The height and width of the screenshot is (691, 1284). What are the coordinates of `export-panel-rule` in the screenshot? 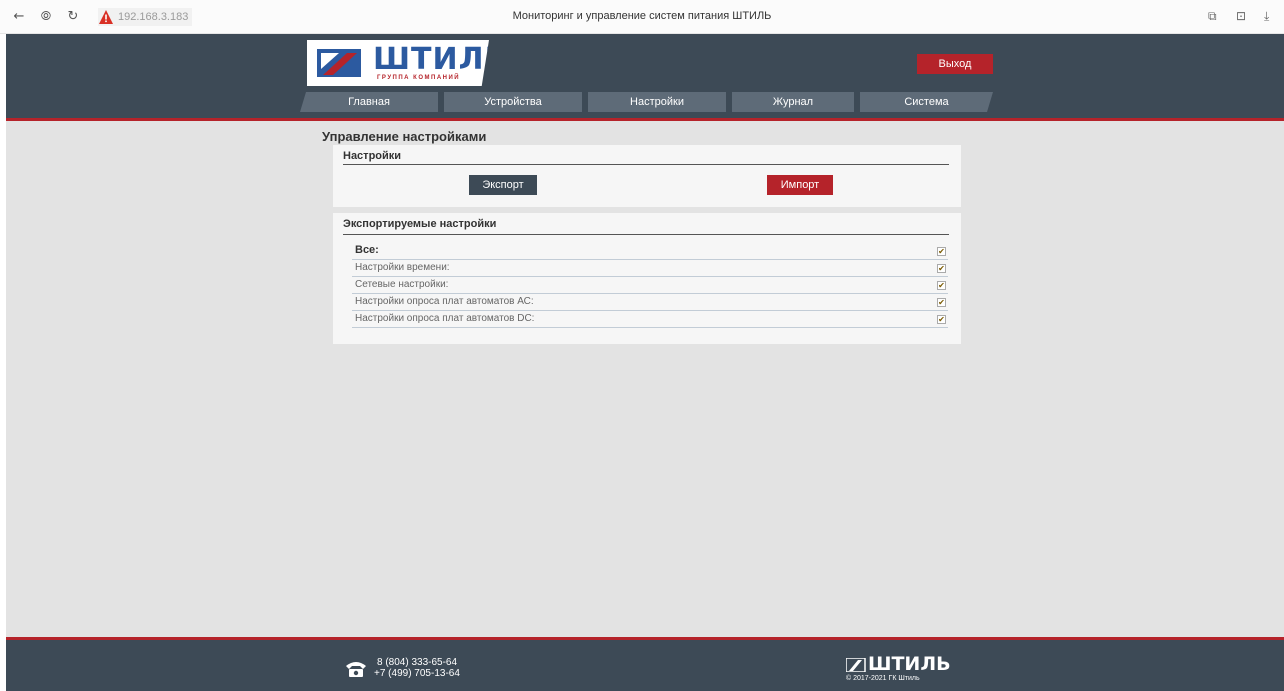 It's located at (646, 234).